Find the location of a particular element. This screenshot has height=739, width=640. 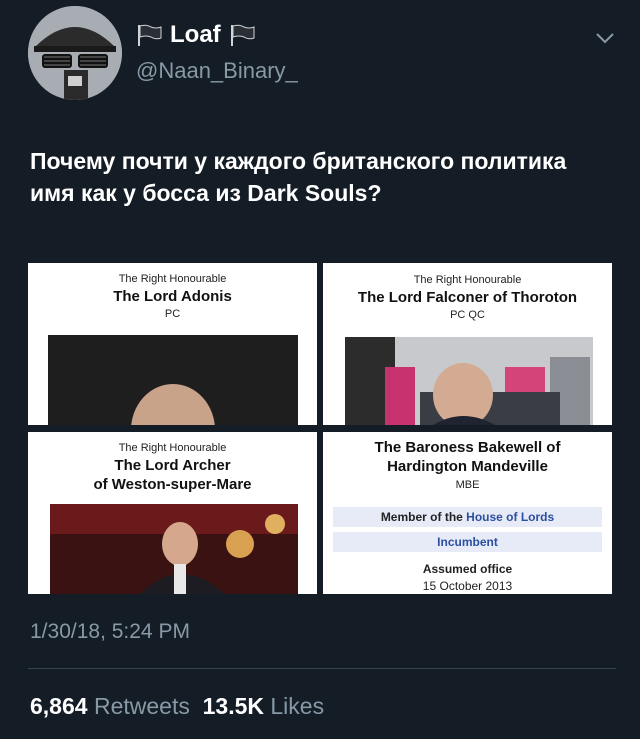

card-title-line2: of Weston-super-Mare is located at coordinates (172, 484).